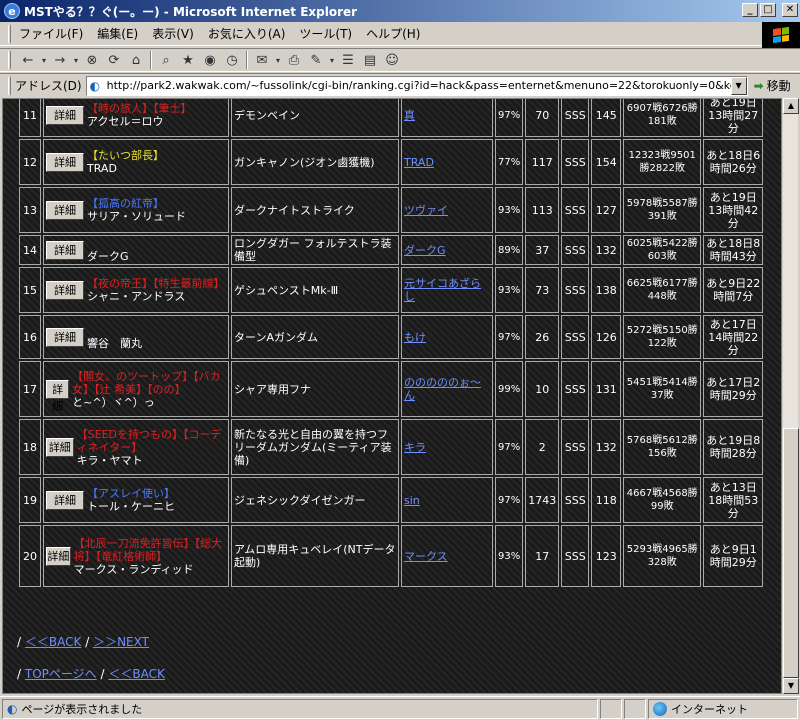 This screenshot has width=800, height=720. I want to click on maximize-button: □, so click(768, 10).